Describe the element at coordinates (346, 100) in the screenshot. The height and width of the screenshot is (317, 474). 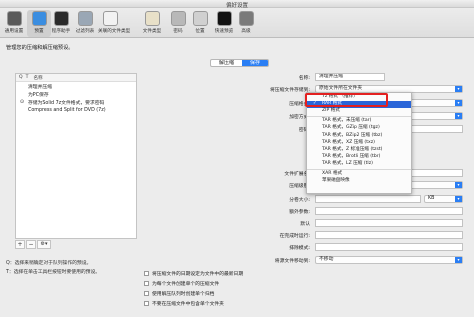
I see `annotation-highlight-box` at that location.